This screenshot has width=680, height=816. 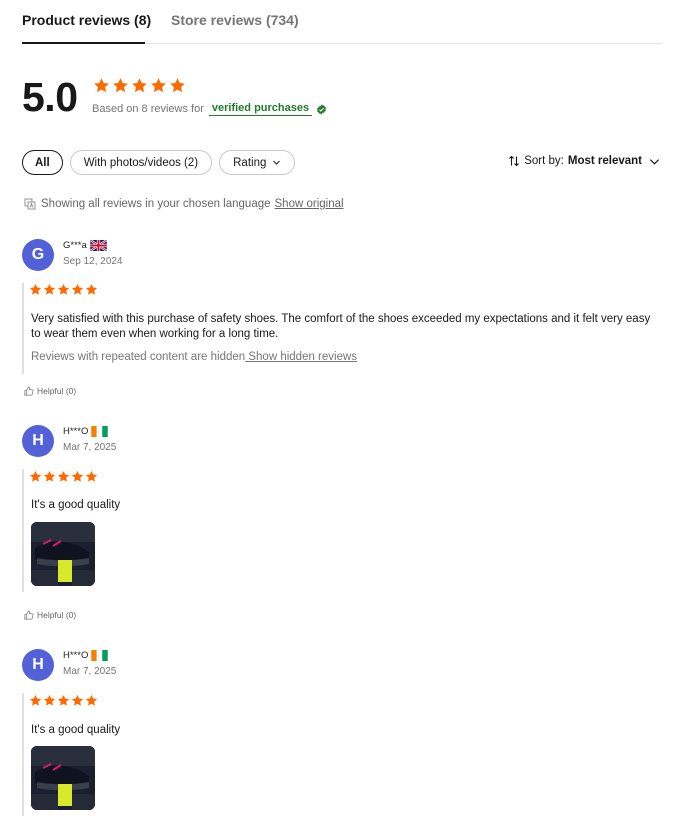 What do you see at coordinates (83, 43) in the screenshot?
I see `active-tab-indicator` at bounding box center [83, 43].